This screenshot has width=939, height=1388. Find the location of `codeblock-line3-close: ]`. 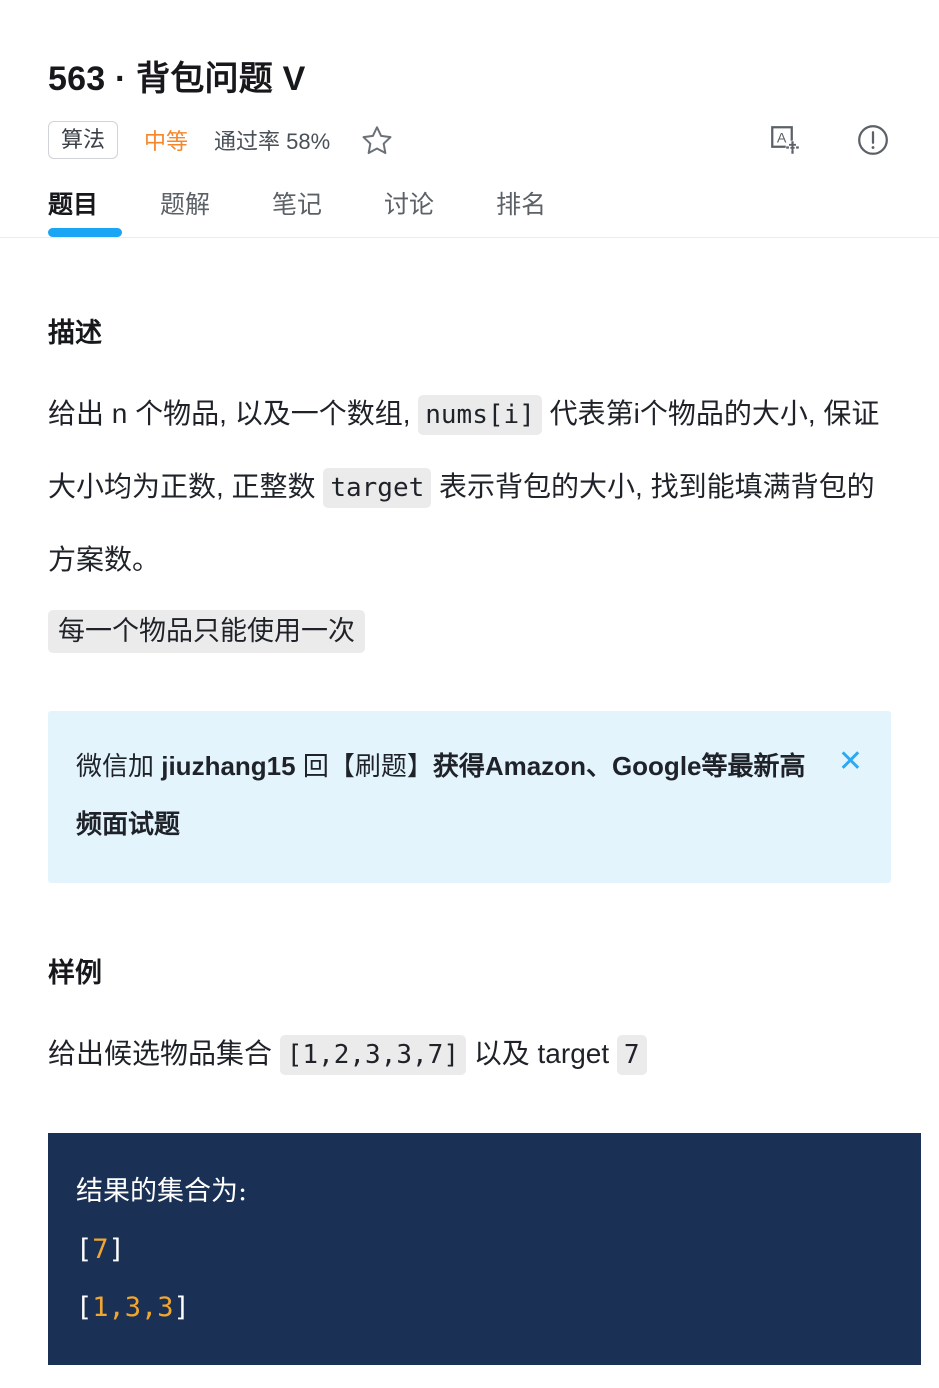

codeblock-line3-close: ] is located at coordinates (181, 1307).